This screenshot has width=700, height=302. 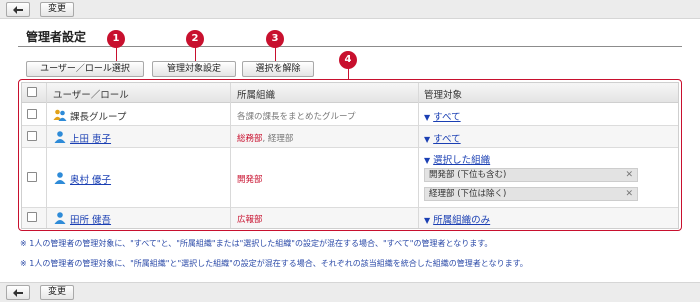 I want to click on bottom-toolbar: 変更, so click(x=350, y=292).